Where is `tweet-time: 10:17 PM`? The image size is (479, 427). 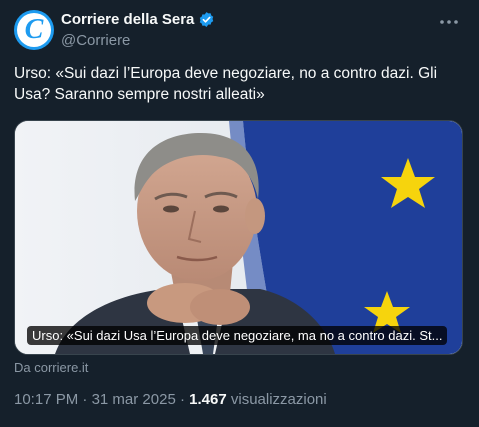 tweet-time: 10:17 PM is located at coordinates (46, 399).